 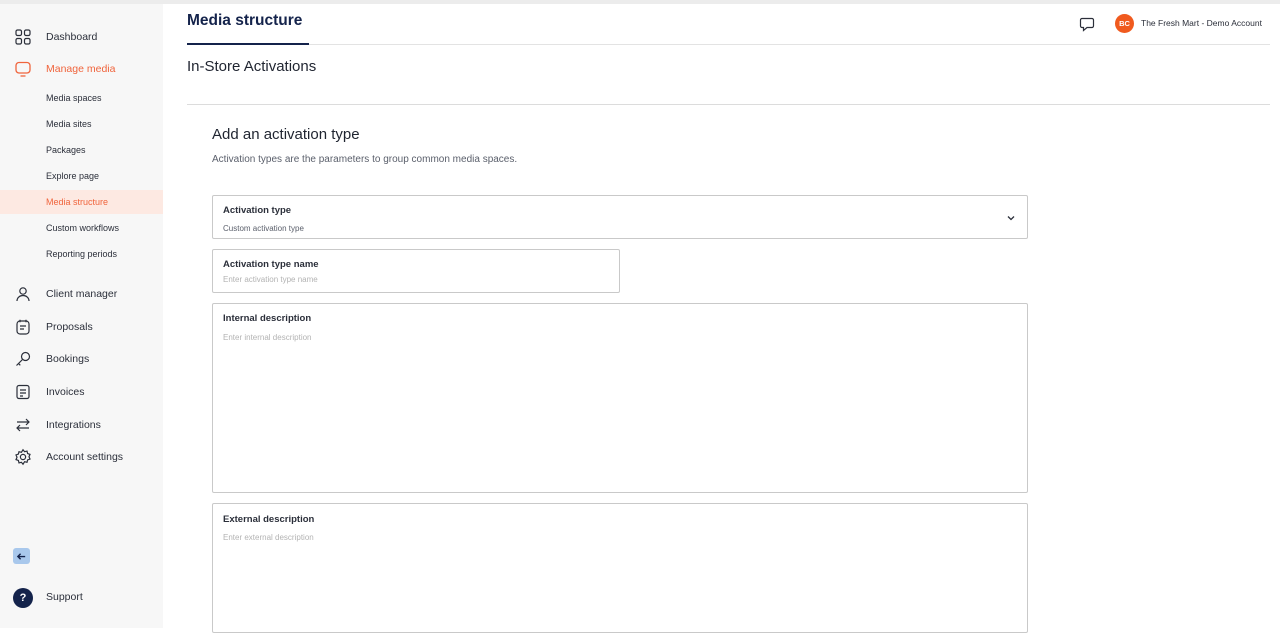 What do you see at coordinates (64, 597) in the screenshot?
I see `support-link: Support` at bounding box center [64, 597].